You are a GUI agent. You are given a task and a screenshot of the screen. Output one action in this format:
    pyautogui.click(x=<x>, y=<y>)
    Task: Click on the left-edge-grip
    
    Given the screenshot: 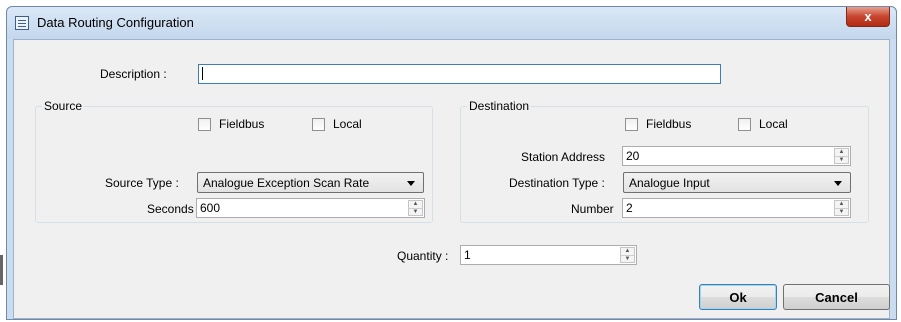 What is the action you would take?
    pyautogui.click(x=1, y=270)
    